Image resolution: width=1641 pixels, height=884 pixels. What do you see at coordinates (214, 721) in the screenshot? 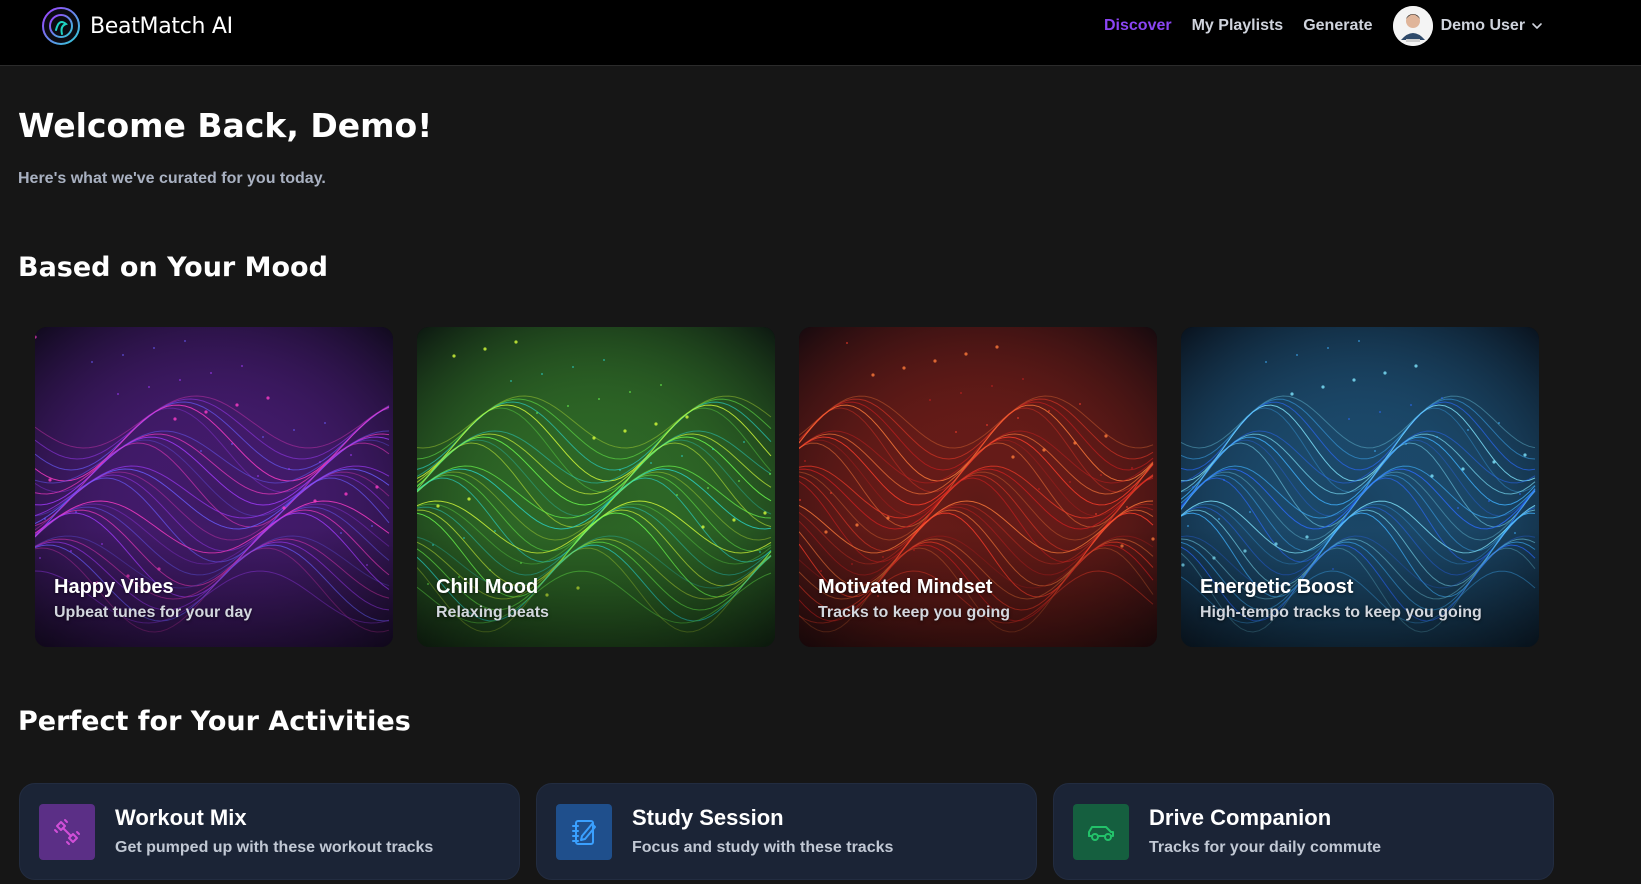
I see `activities-section-title: Perfect for Your Activities` at bounding box center [214, 721].